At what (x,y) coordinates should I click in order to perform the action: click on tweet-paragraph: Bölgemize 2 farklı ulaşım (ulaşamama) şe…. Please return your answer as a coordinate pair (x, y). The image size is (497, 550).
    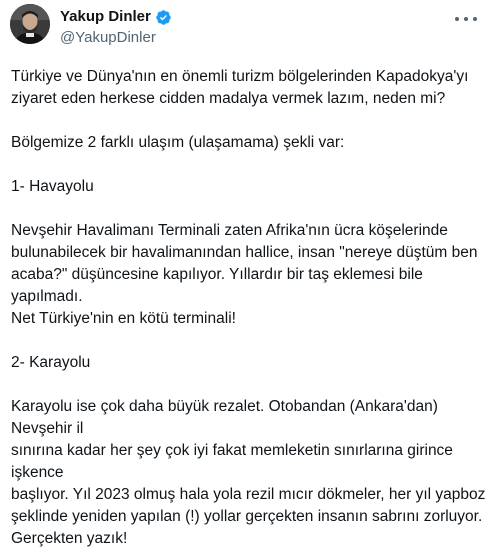
    Looking at the image, I should click on (178, 142).